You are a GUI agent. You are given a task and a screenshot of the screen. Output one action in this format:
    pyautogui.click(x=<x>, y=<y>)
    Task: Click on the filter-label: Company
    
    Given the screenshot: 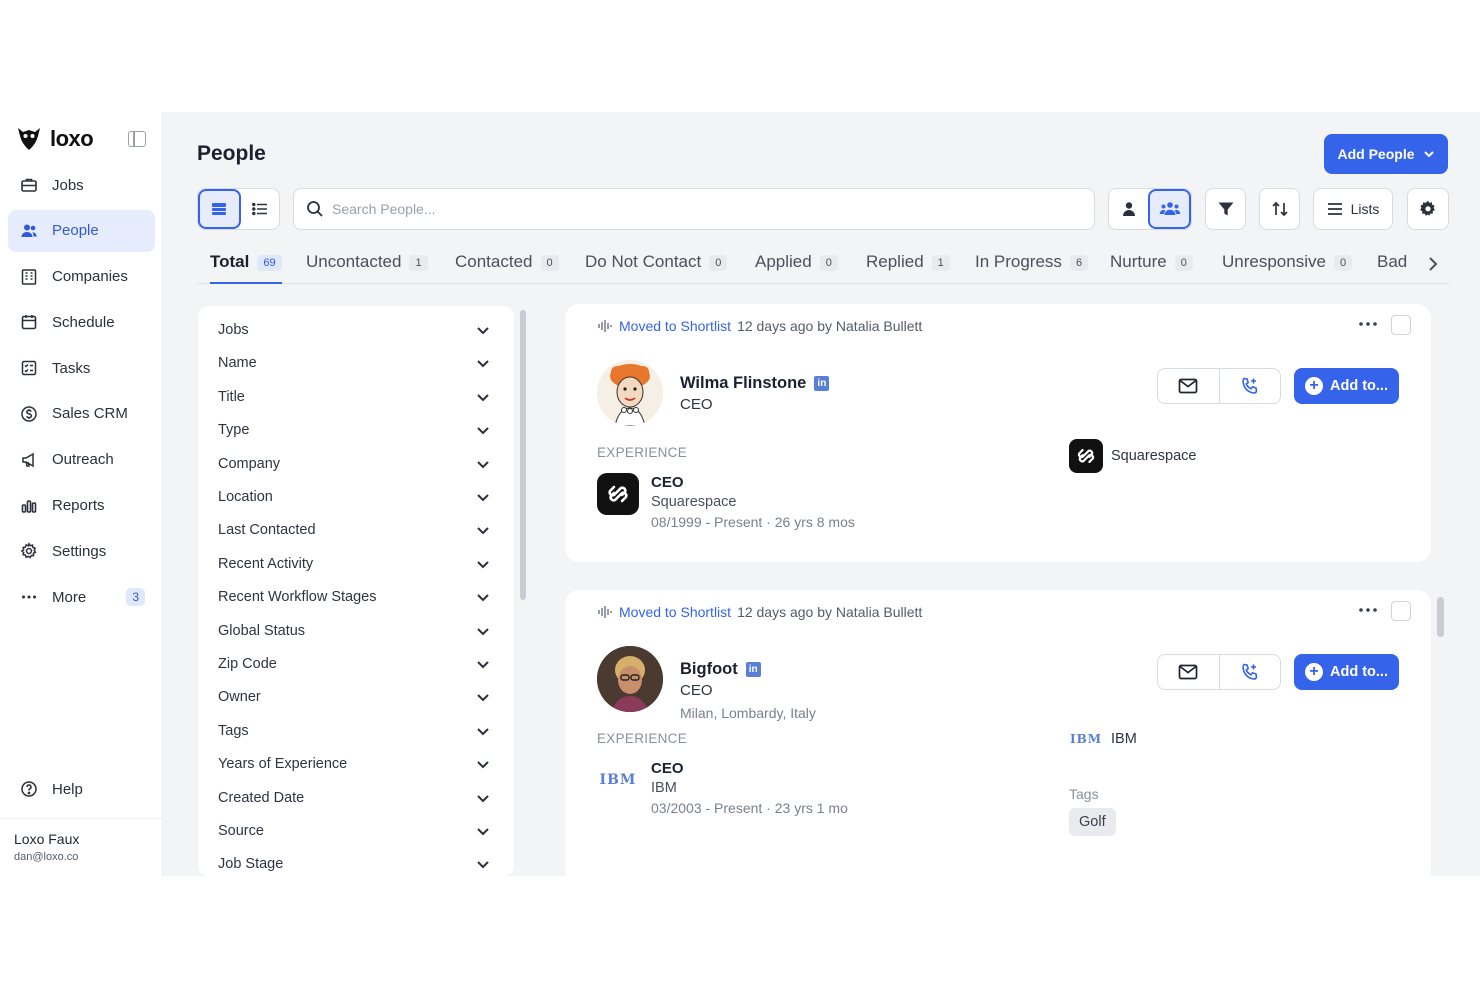 What is the action you would take?
    pyautogui.click(x=249, y=463)
    